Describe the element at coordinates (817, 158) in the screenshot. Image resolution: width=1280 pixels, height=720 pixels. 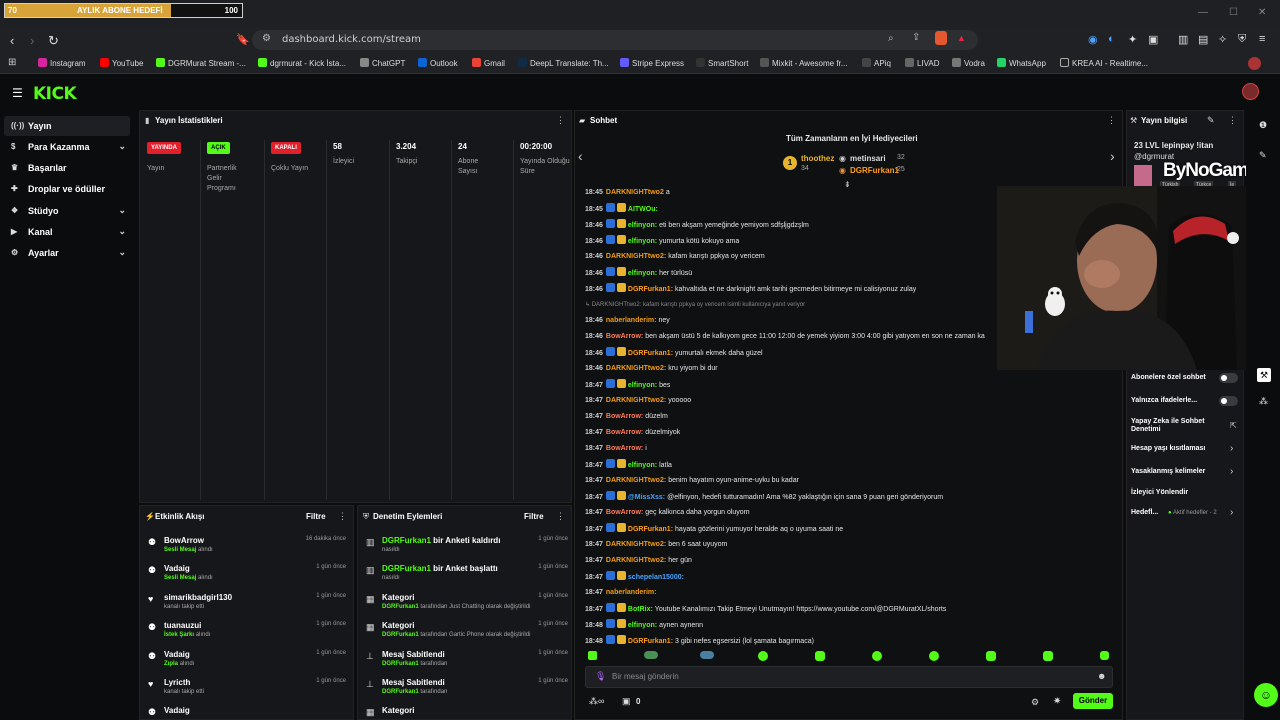
I see `gifter-name: thoothez` at that location.